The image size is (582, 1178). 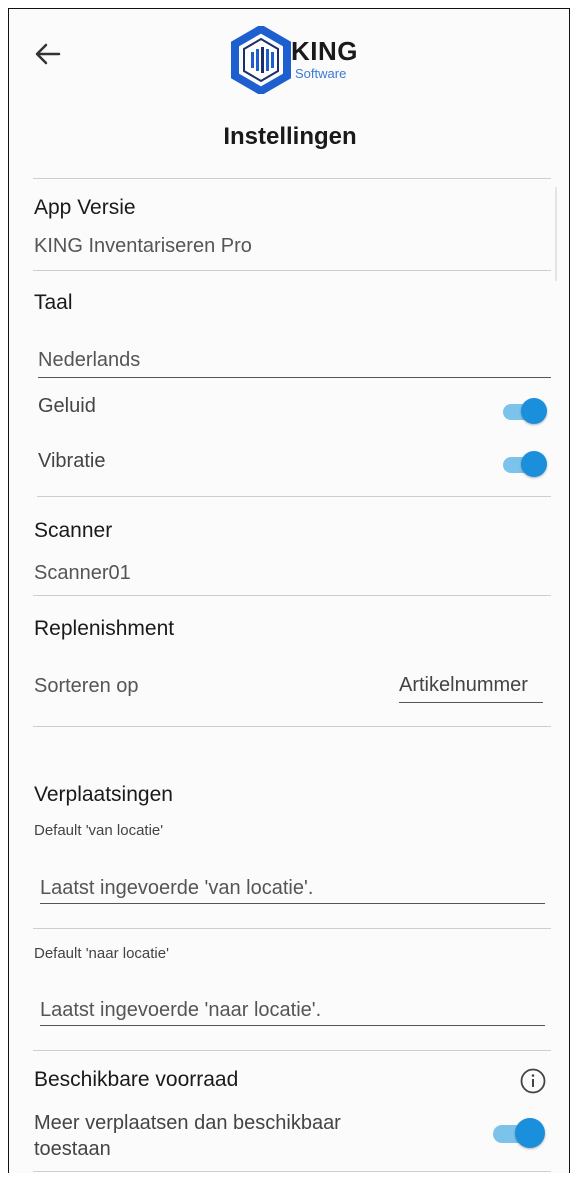 I want to click on vibration-label: Vibratie, so click(x=72, y=461).